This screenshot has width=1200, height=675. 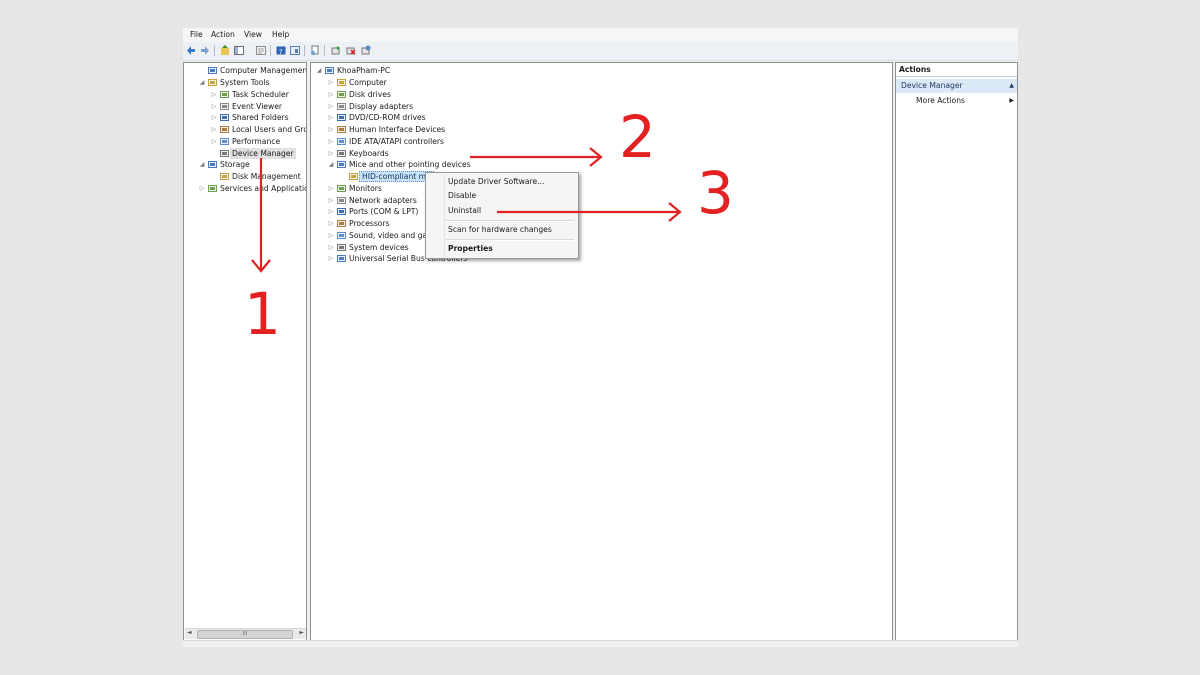 What do you see at coordinates (466, 210) in the screenshot?
I see `annotation-arrows` at bounding box center [466, 210].